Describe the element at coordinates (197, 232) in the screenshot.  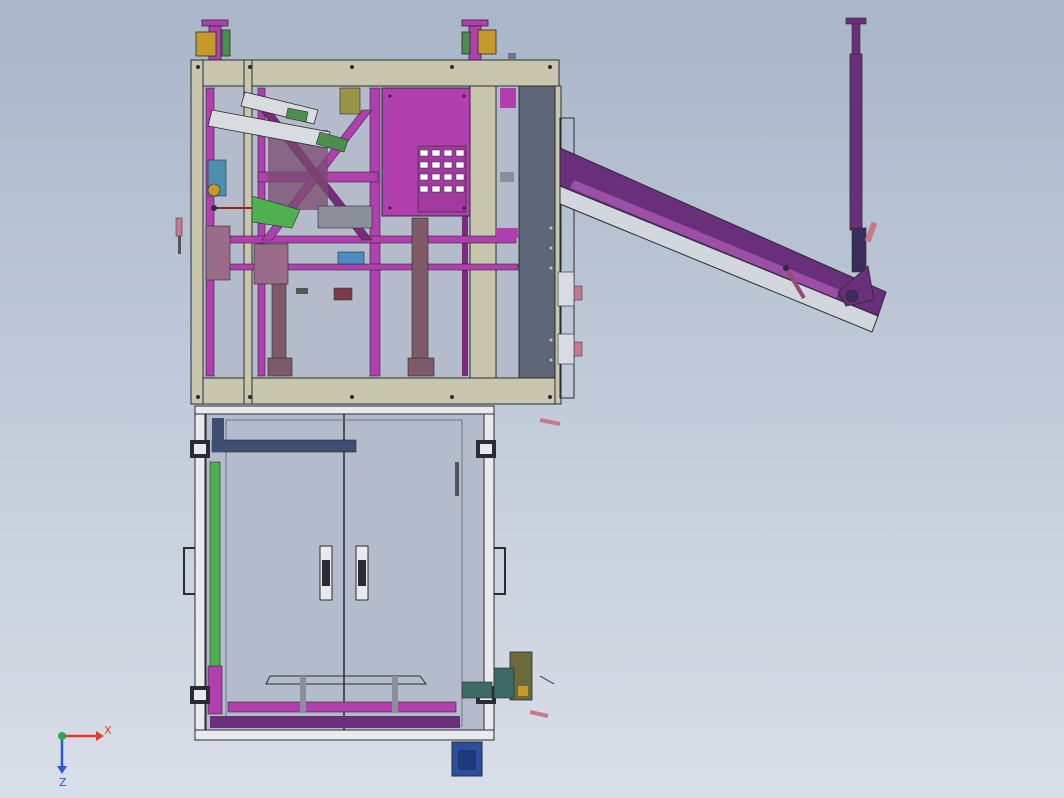
I see `frame-left-post` at that location.